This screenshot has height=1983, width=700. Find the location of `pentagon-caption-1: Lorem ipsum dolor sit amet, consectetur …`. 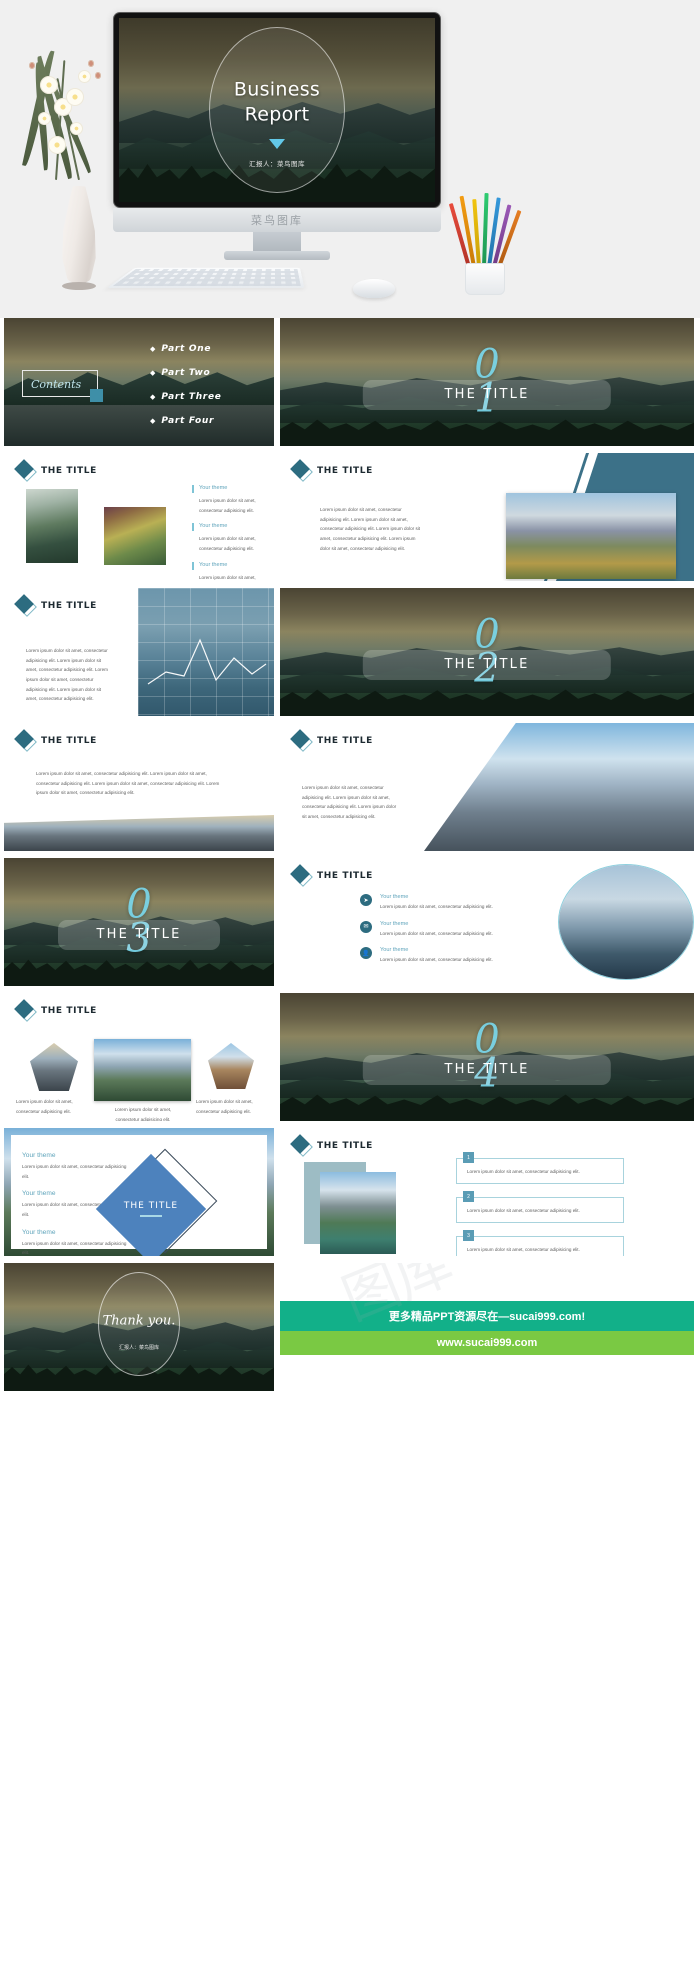

pentagon-caption-1: Lorem ipsum dolor sit amet, consectetur … is located at coordinates (44, 1106).